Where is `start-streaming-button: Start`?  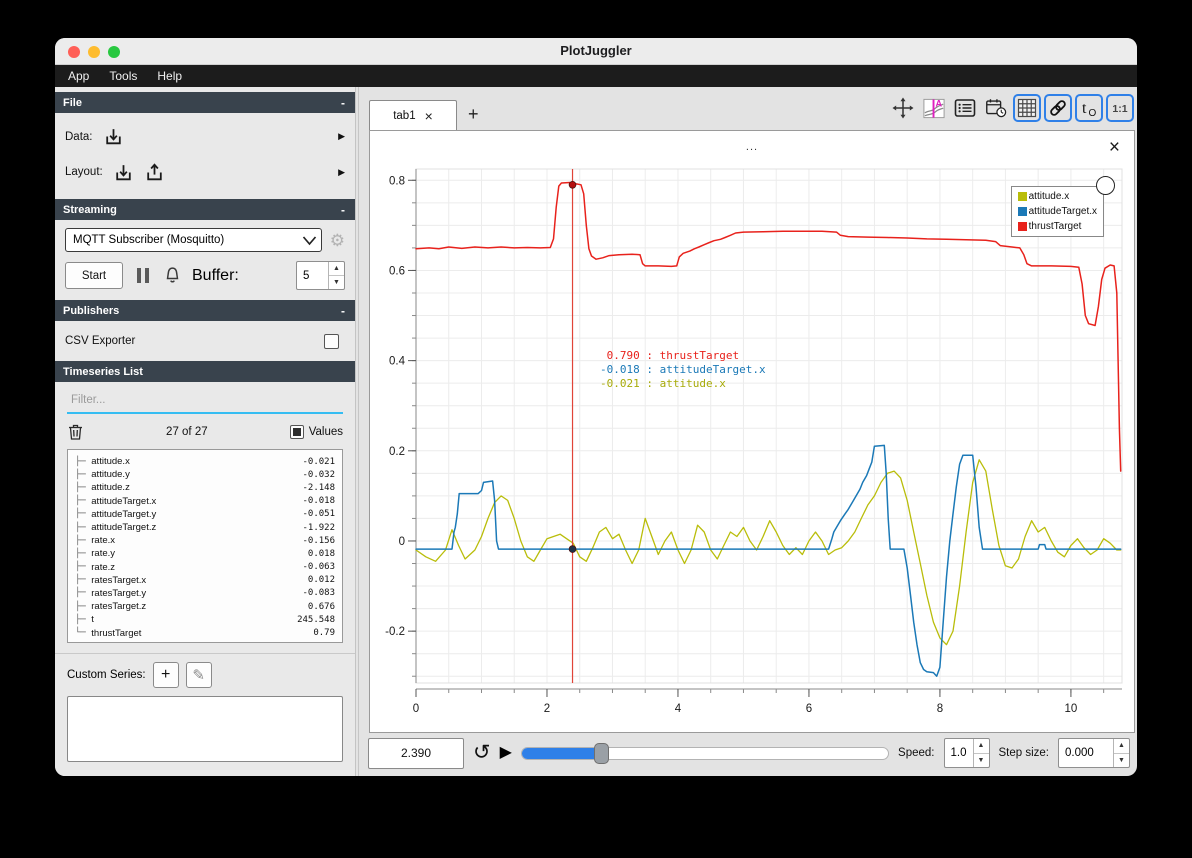
start-streaming-button: Start is located at coordinates (94, 275).